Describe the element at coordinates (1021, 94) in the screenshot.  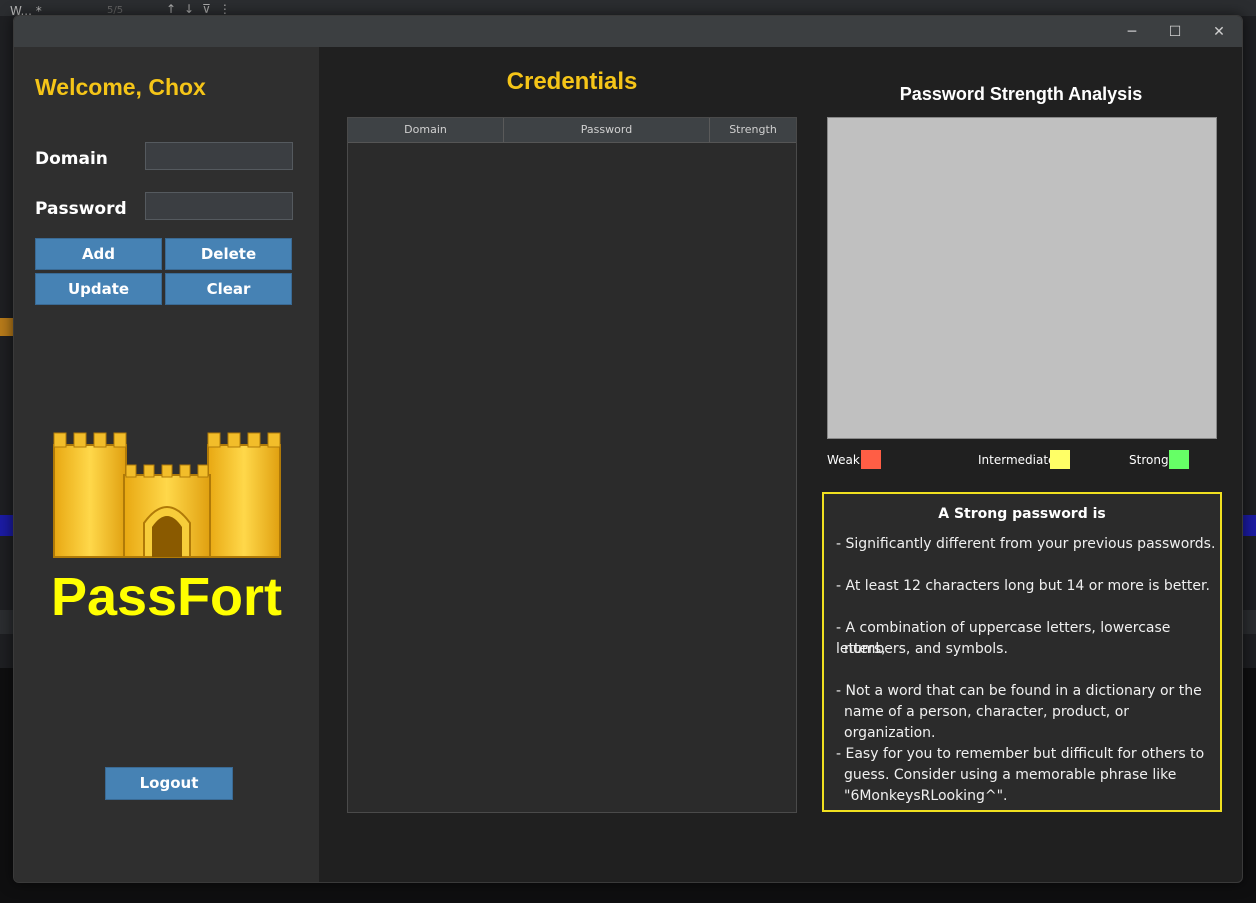
I see `analysis-title: Password Strength Analysis` at that location.